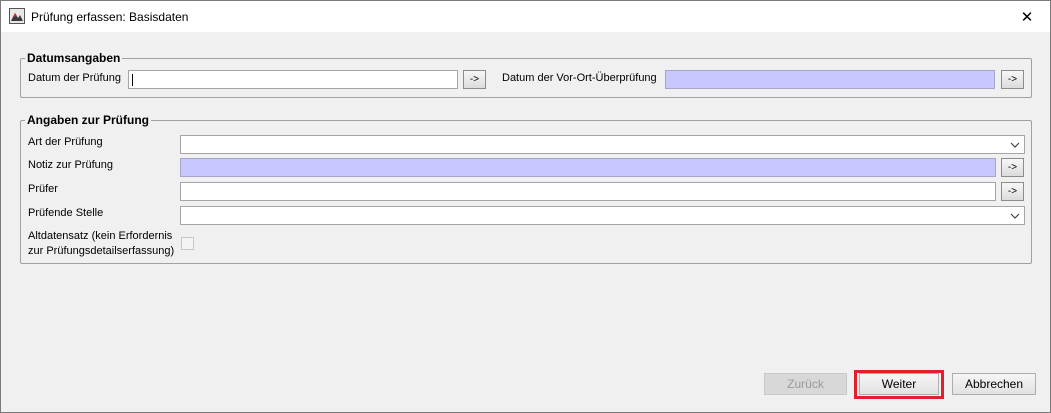  I want to click on datum-vorort-input, so click(830, 79).